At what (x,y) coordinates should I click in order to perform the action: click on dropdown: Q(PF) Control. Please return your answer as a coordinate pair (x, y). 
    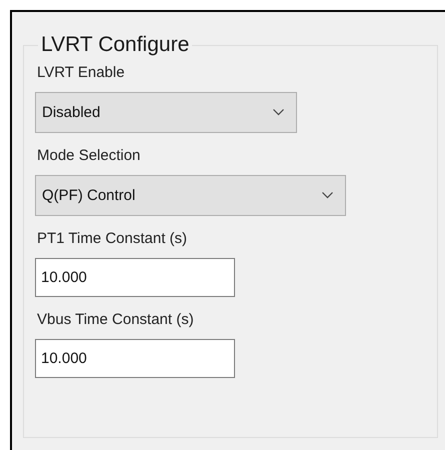
    Looking at the image, I should click on (190, 195).